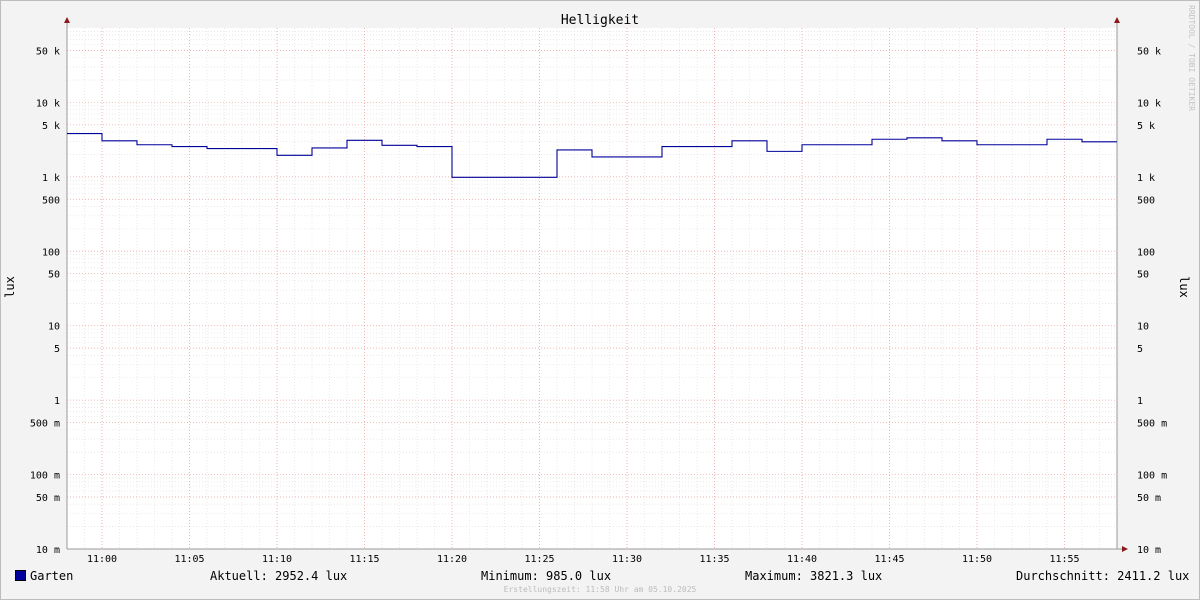  Describe the element at coordinates (1191, 58) in the screenshot. I see `rrdtool-watermark: RRDTOOL / TOBI OETIKER` at that location.